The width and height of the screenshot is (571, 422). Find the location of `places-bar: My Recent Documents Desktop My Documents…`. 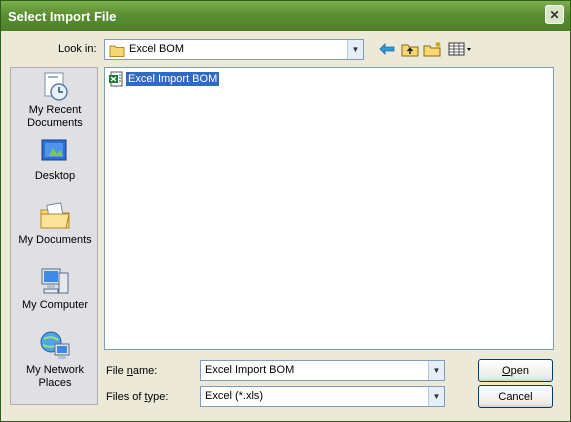

places-bar: My Recent Documents Desktop My Documents… is located at coordinates (54, 236).